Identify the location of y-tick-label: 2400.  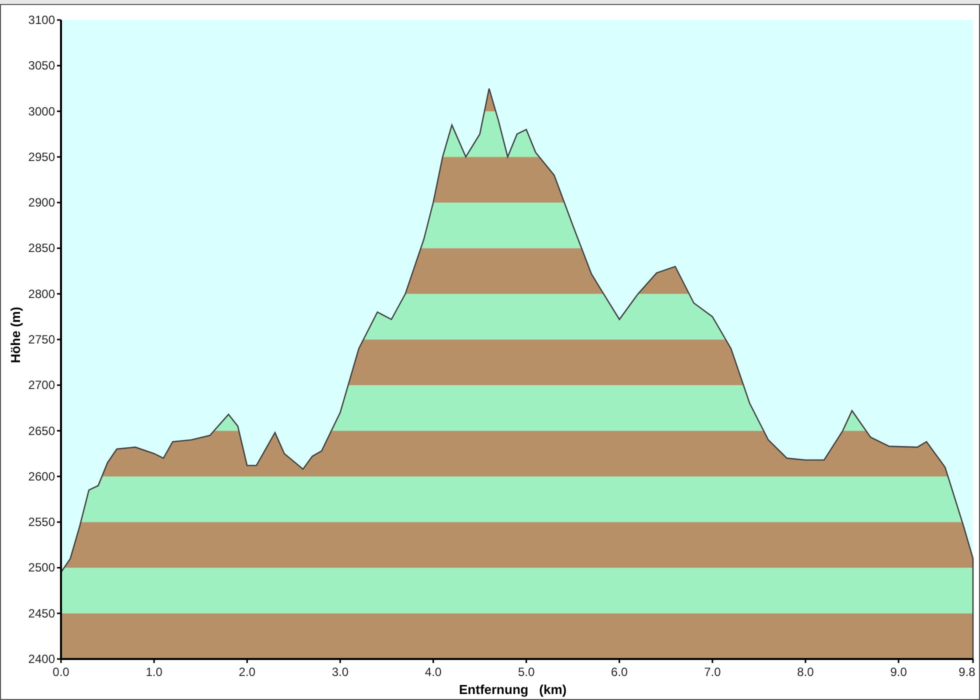
(41, 659).